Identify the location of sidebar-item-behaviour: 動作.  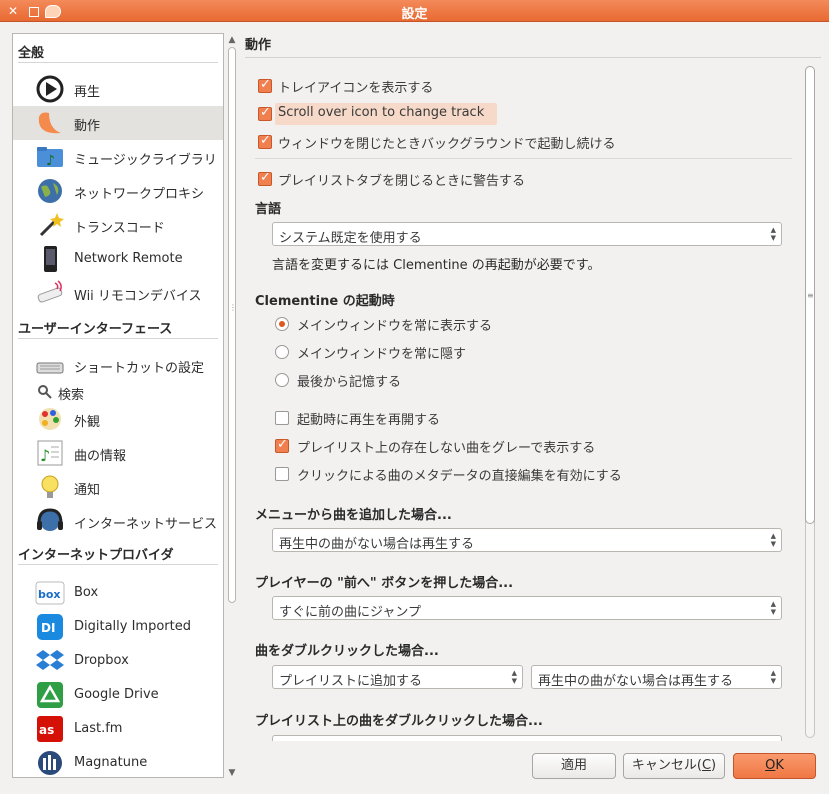
(118, 123).